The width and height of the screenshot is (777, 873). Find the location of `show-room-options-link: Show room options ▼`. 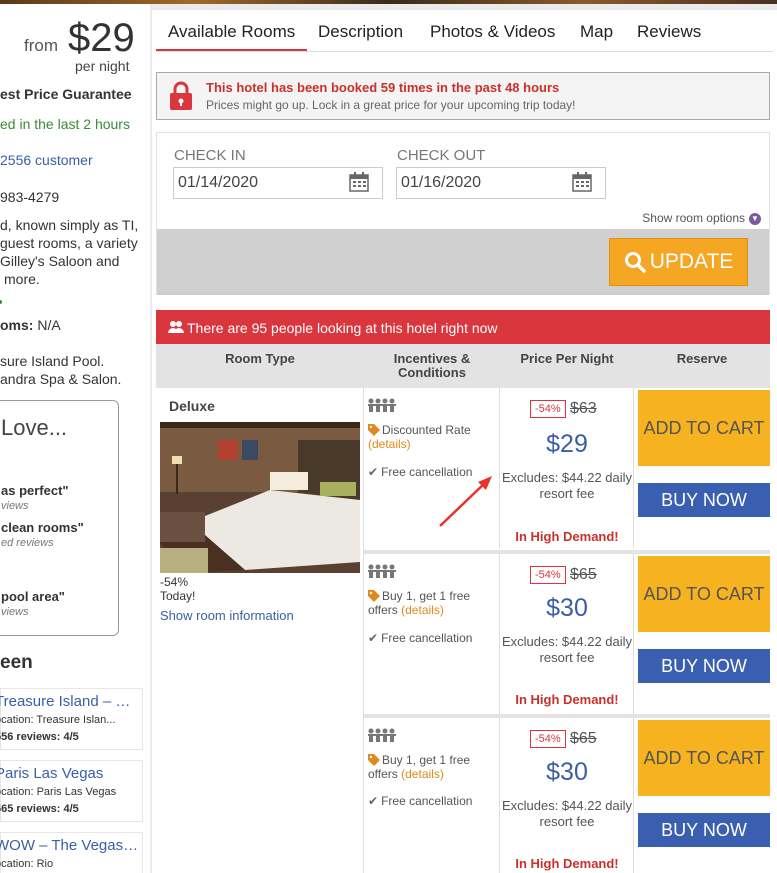

show-room-options-link: Show room options ▼ is located at coordinates (701, 218).